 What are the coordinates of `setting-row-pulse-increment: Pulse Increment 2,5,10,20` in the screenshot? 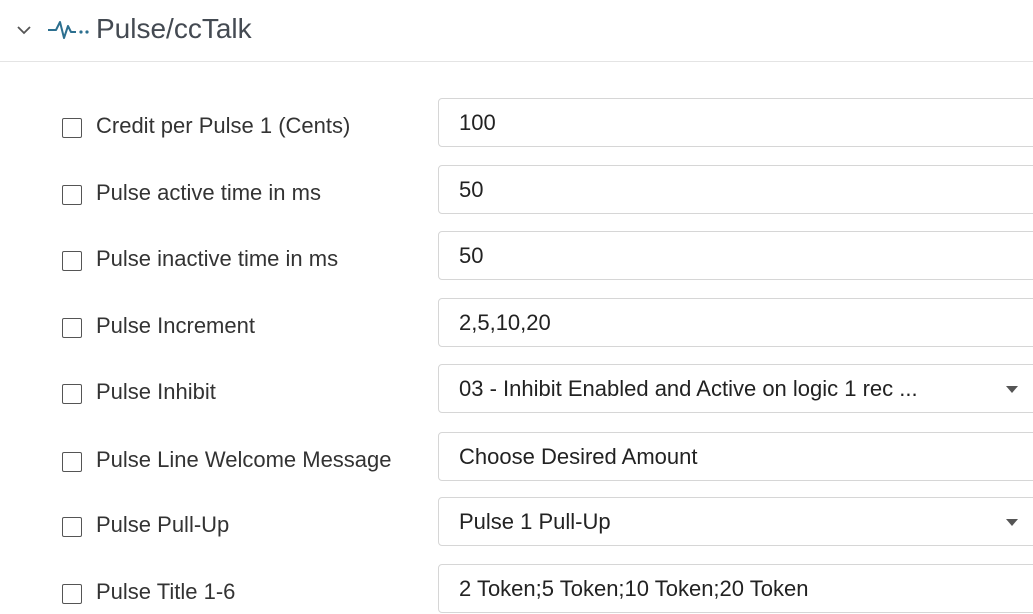 It's located at (516, 323).